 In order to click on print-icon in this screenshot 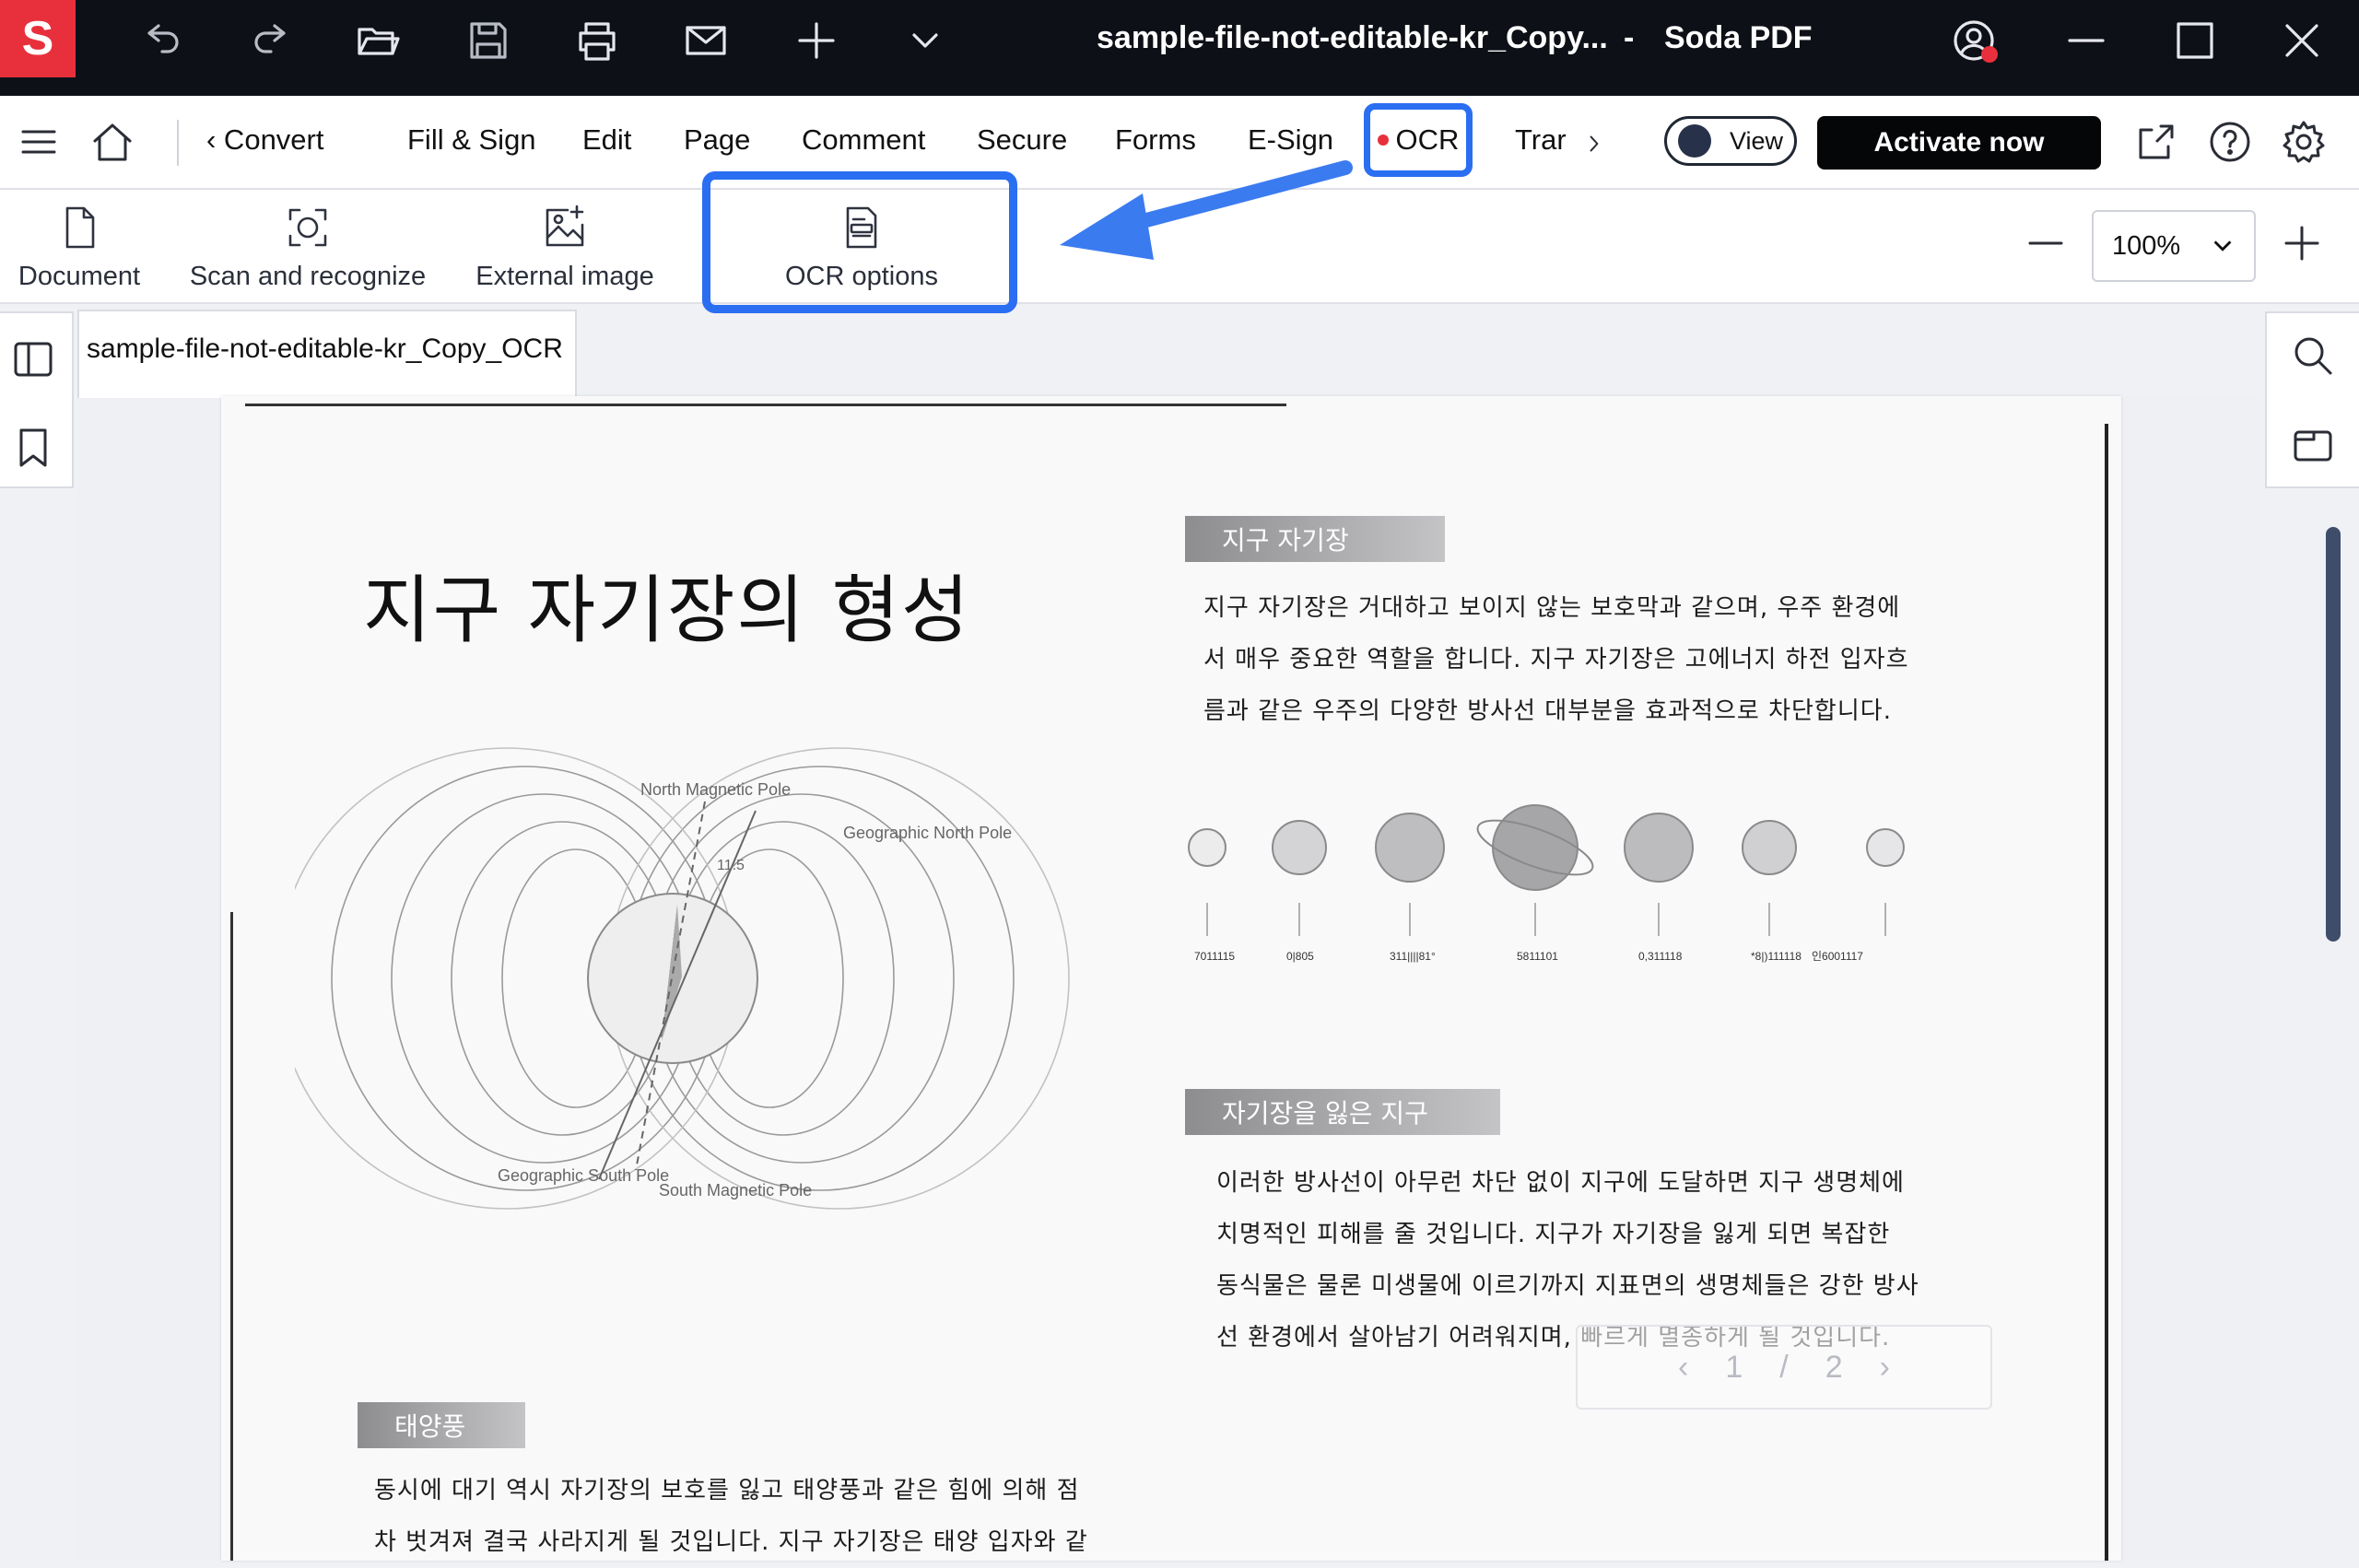, I will do `click(597, 40)`.